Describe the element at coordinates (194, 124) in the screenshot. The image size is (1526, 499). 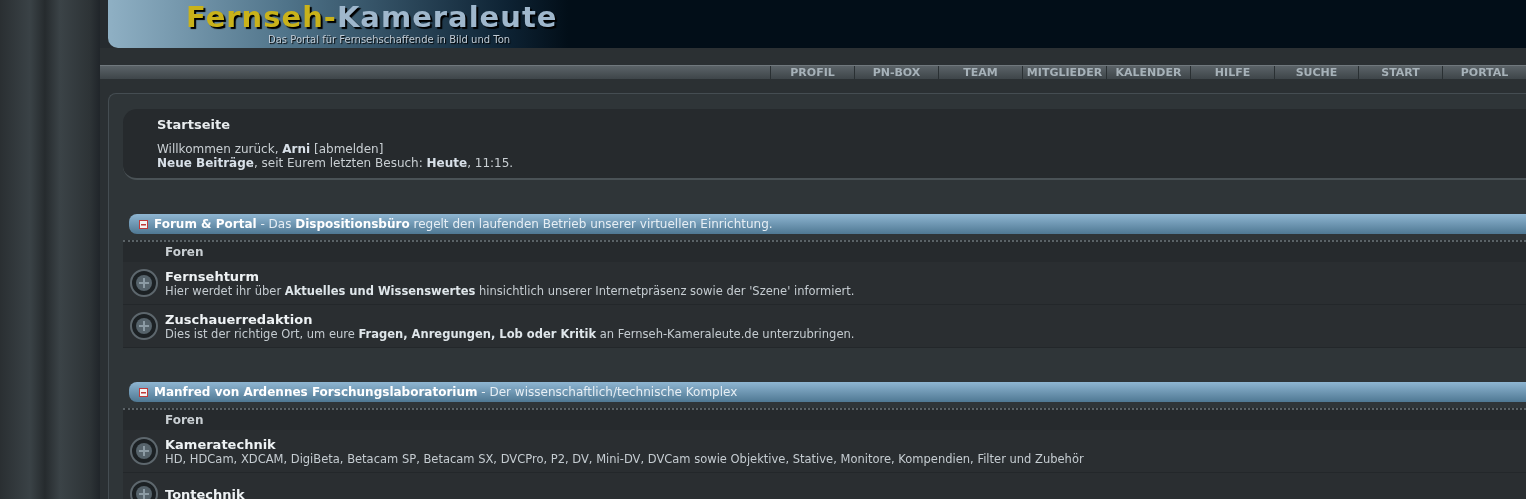
I see `page-title: Startseite` at that location.